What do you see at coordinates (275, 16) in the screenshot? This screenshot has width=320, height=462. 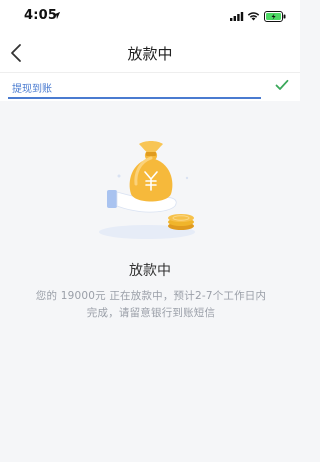 I see `battery-charging-icon` at bounding box center [275, 16].